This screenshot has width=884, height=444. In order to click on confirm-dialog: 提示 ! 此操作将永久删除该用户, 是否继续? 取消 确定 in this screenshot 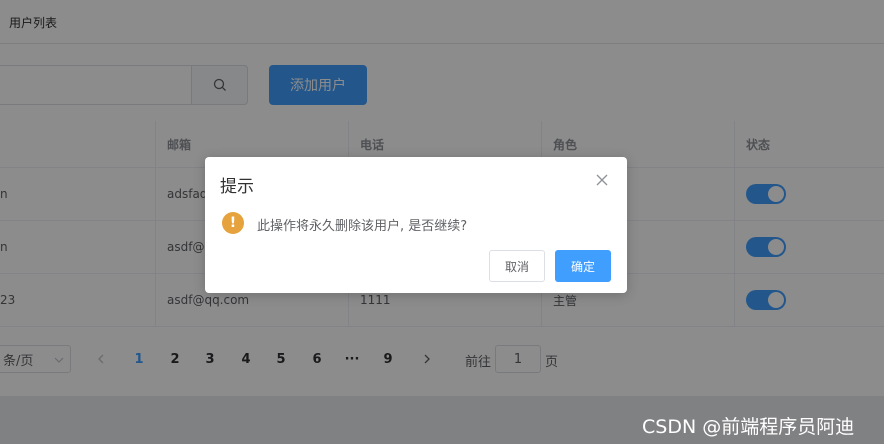, I will do `click(416, 225)`.